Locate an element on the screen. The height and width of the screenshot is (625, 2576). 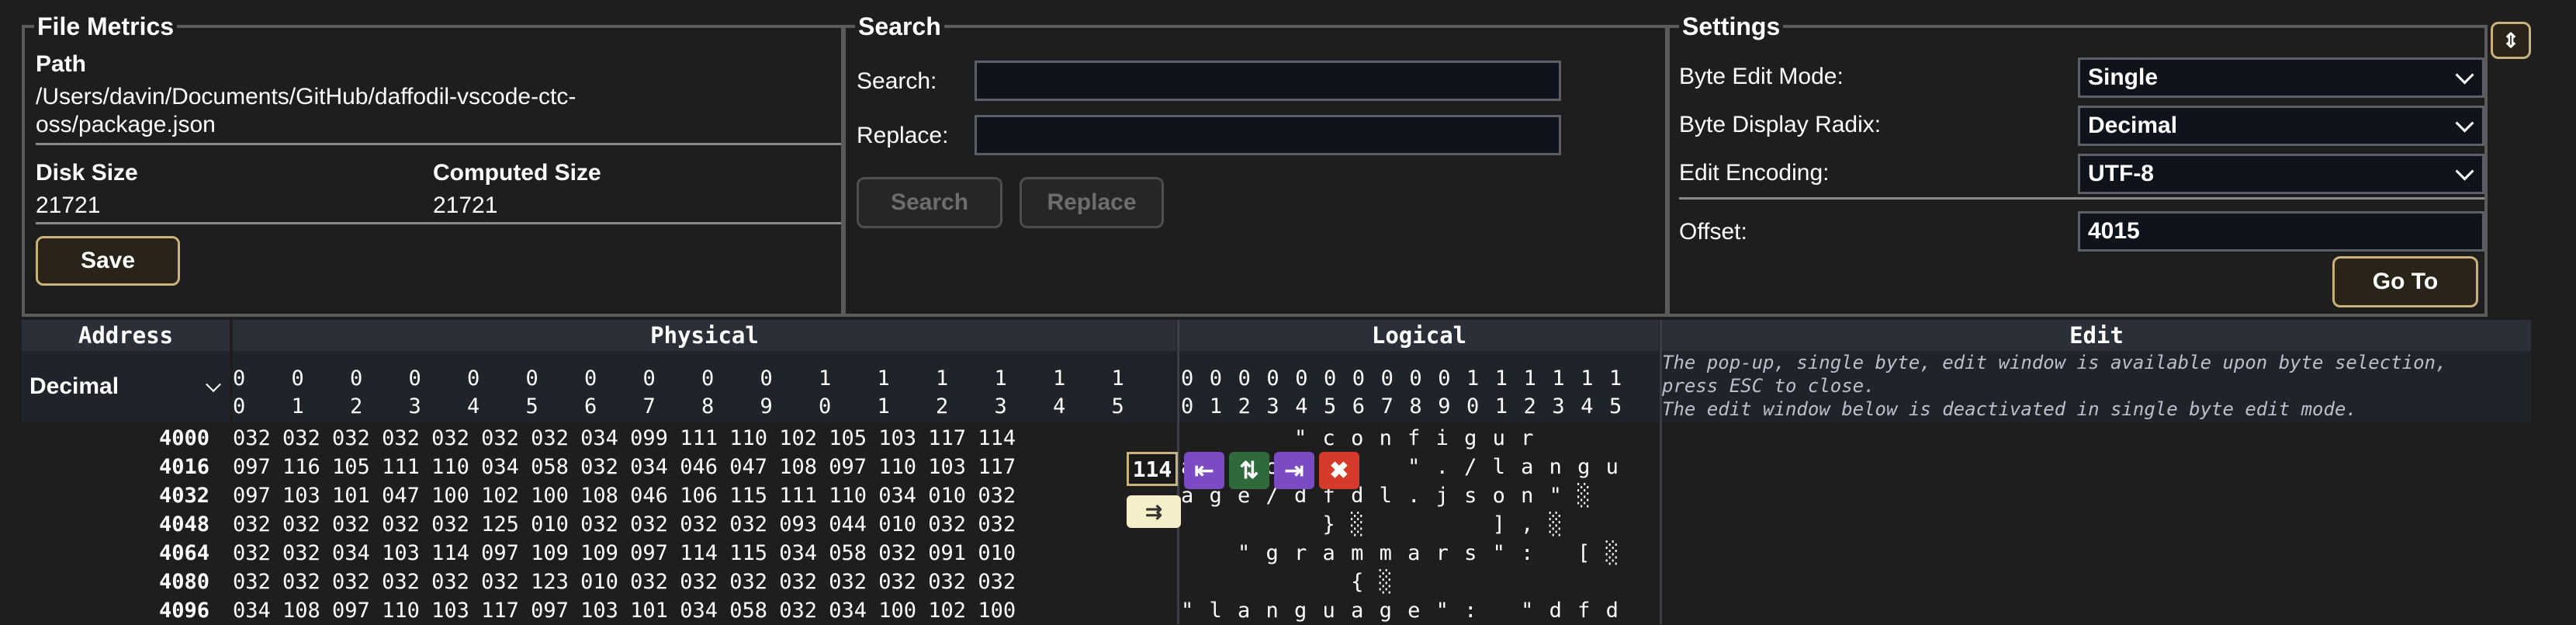
byte-edit-mode-value: Single is located at coordinates (2123, 77).